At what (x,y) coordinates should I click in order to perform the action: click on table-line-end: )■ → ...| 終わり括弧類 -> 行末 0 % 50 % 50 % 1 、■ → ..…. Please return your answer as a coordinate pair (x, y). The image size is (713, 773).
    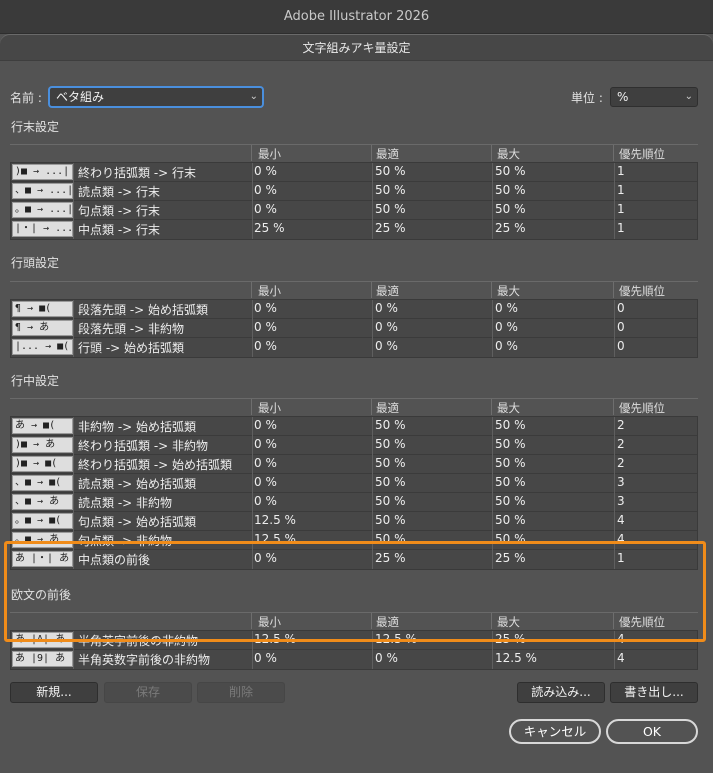
    Looking at the image, I should click on (354, 201).